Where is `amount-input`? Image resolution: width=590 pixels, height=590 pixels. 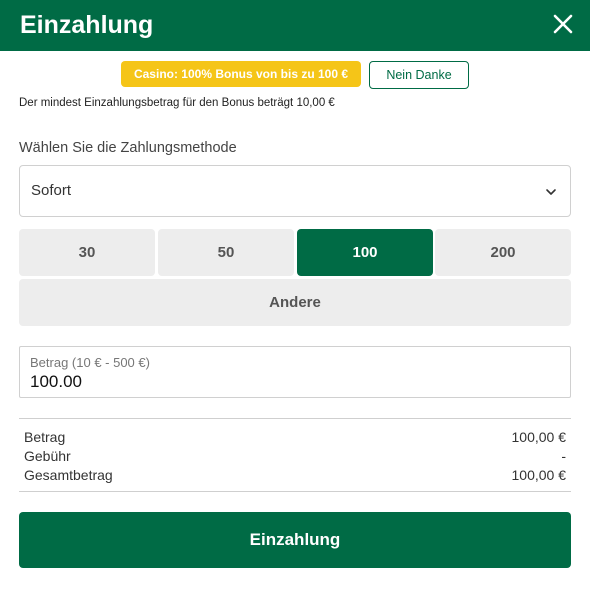
amount-input is located at coordinates (290, 382).